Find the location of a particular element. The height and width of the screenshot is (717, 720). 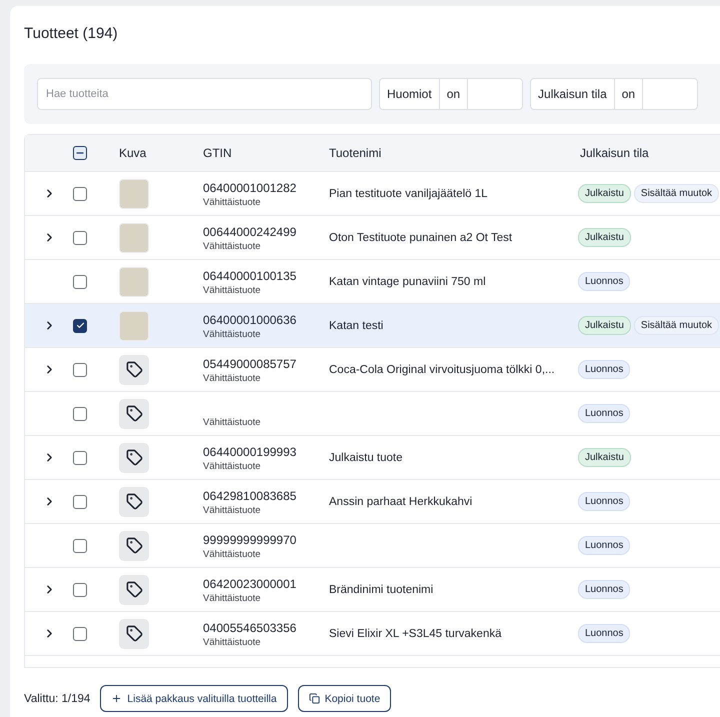

selected-count: Valittu: 1/194 is located at coordinates (57, 698).